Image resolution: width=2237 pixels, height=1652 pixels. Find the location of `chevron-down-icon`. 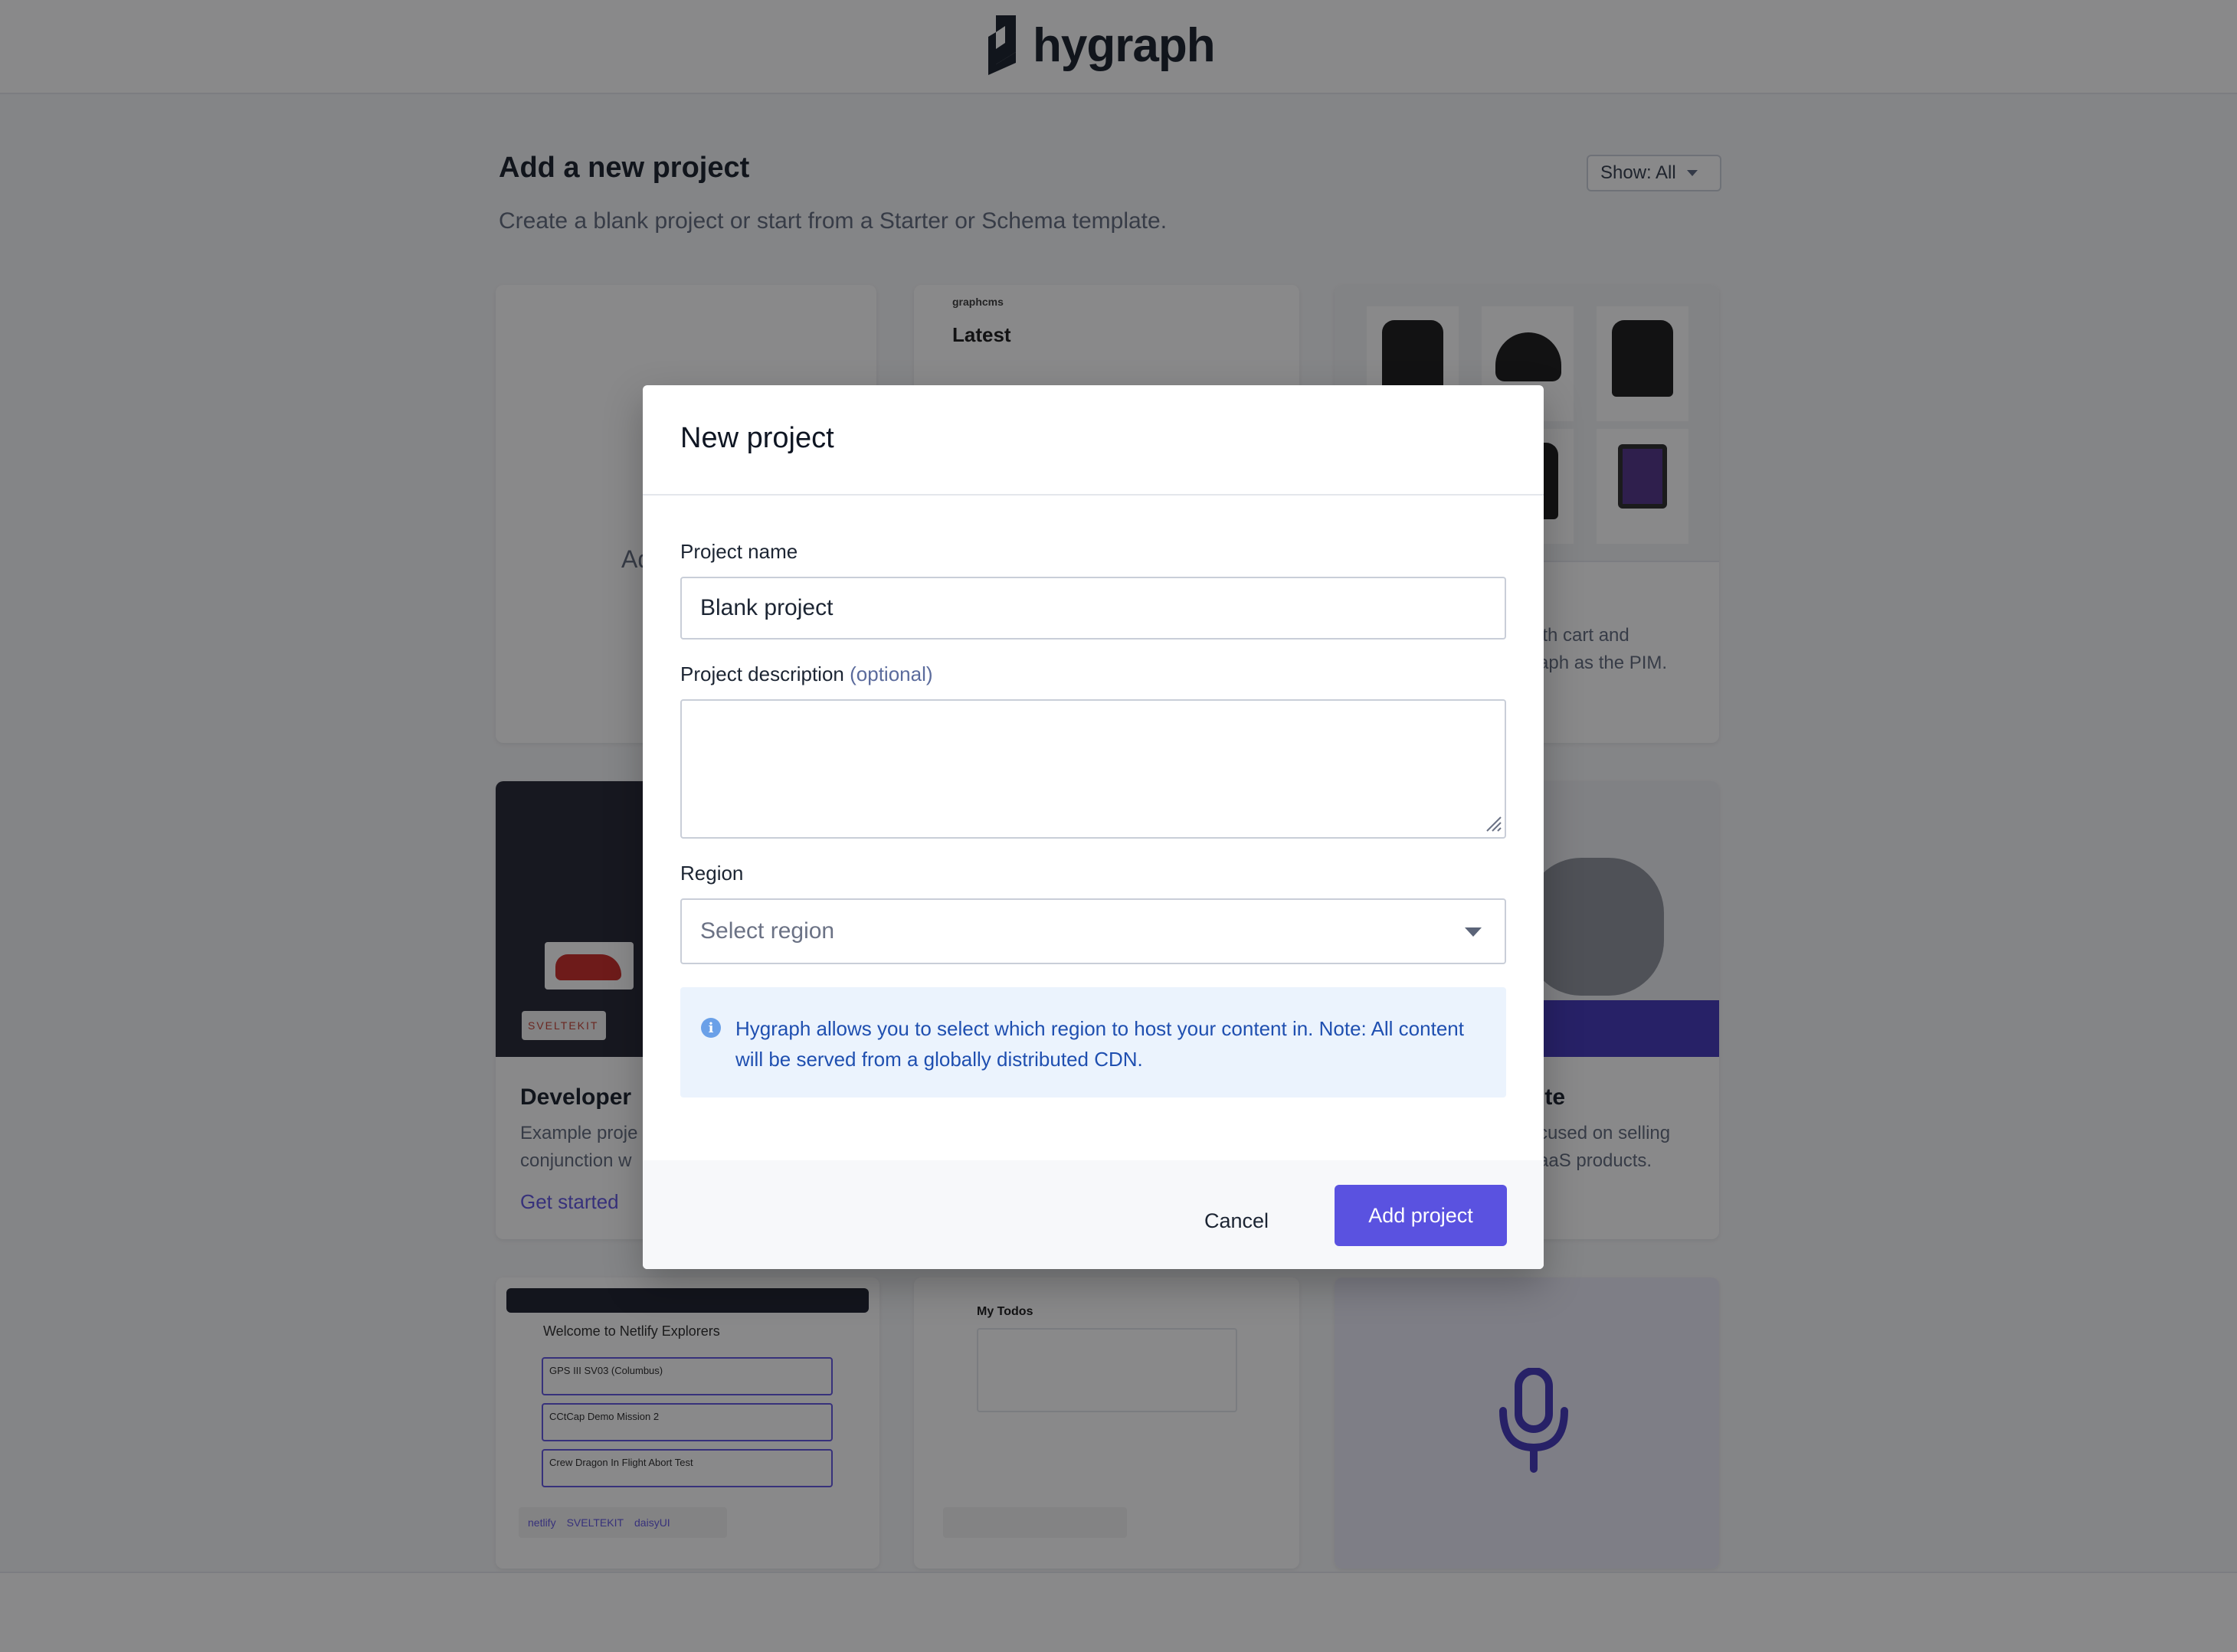

chevron-down-icon is located at coordinates (1474, 932).